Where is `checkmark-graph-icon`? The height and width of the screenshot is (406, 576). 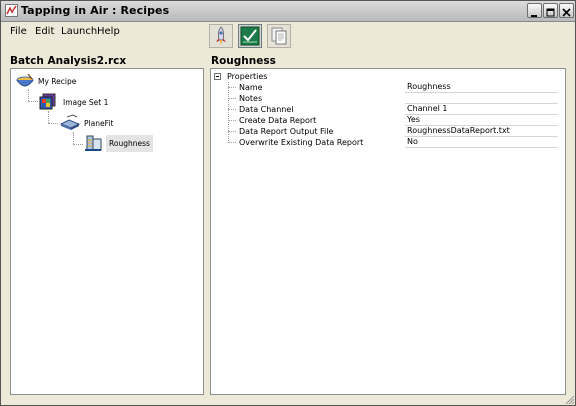
checkmark-graph-icon is located at coordinates (250, 36).